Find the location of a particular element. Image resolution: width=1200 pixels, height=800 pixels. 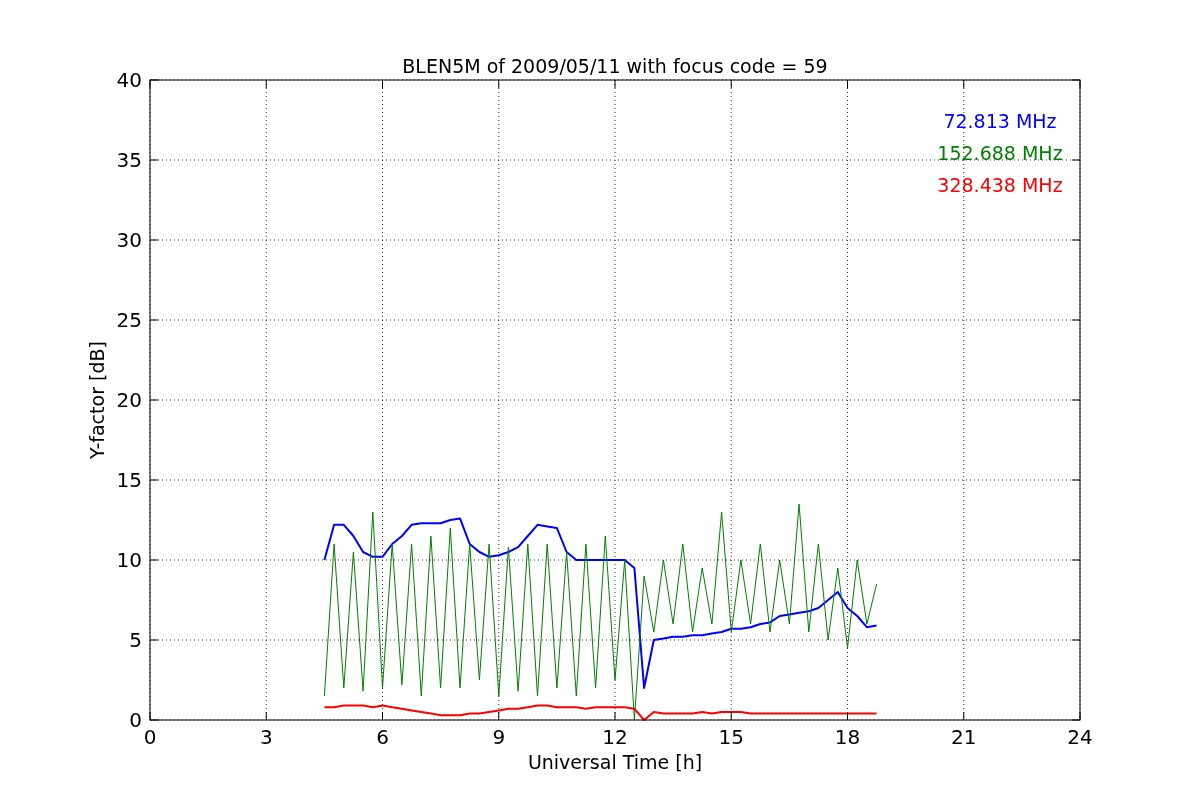

tick-label: 20 is located at coordinates (129, 400).